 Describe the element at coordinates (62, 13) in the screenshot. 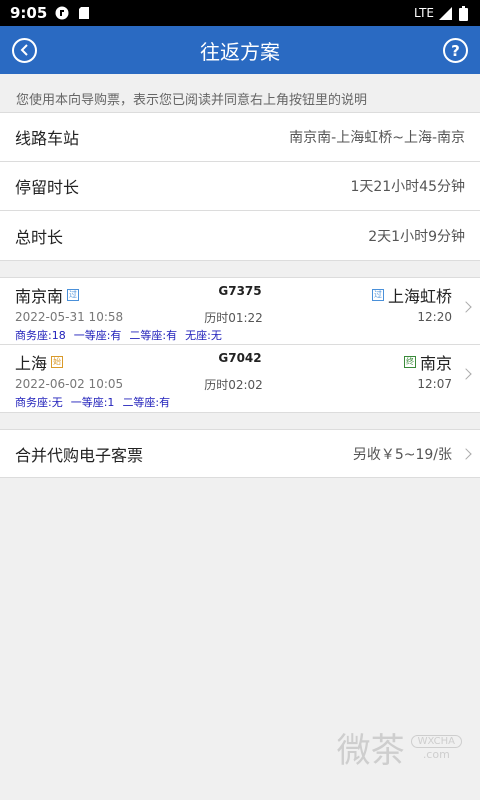

I see `app-notification-icon` at that location.